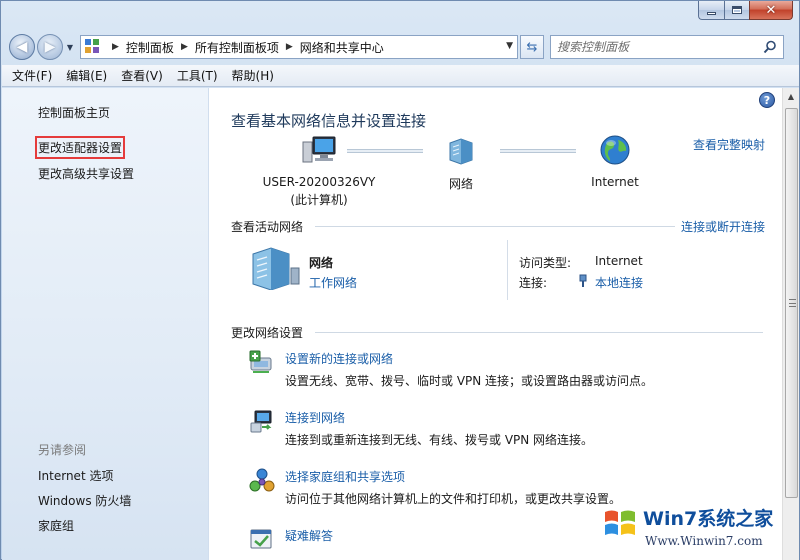 This screenshot has width=800, height=560. Describe the element at coordinates (545, 263) in the screenshot. I see `access-type-label: 访问类型:` at that location.